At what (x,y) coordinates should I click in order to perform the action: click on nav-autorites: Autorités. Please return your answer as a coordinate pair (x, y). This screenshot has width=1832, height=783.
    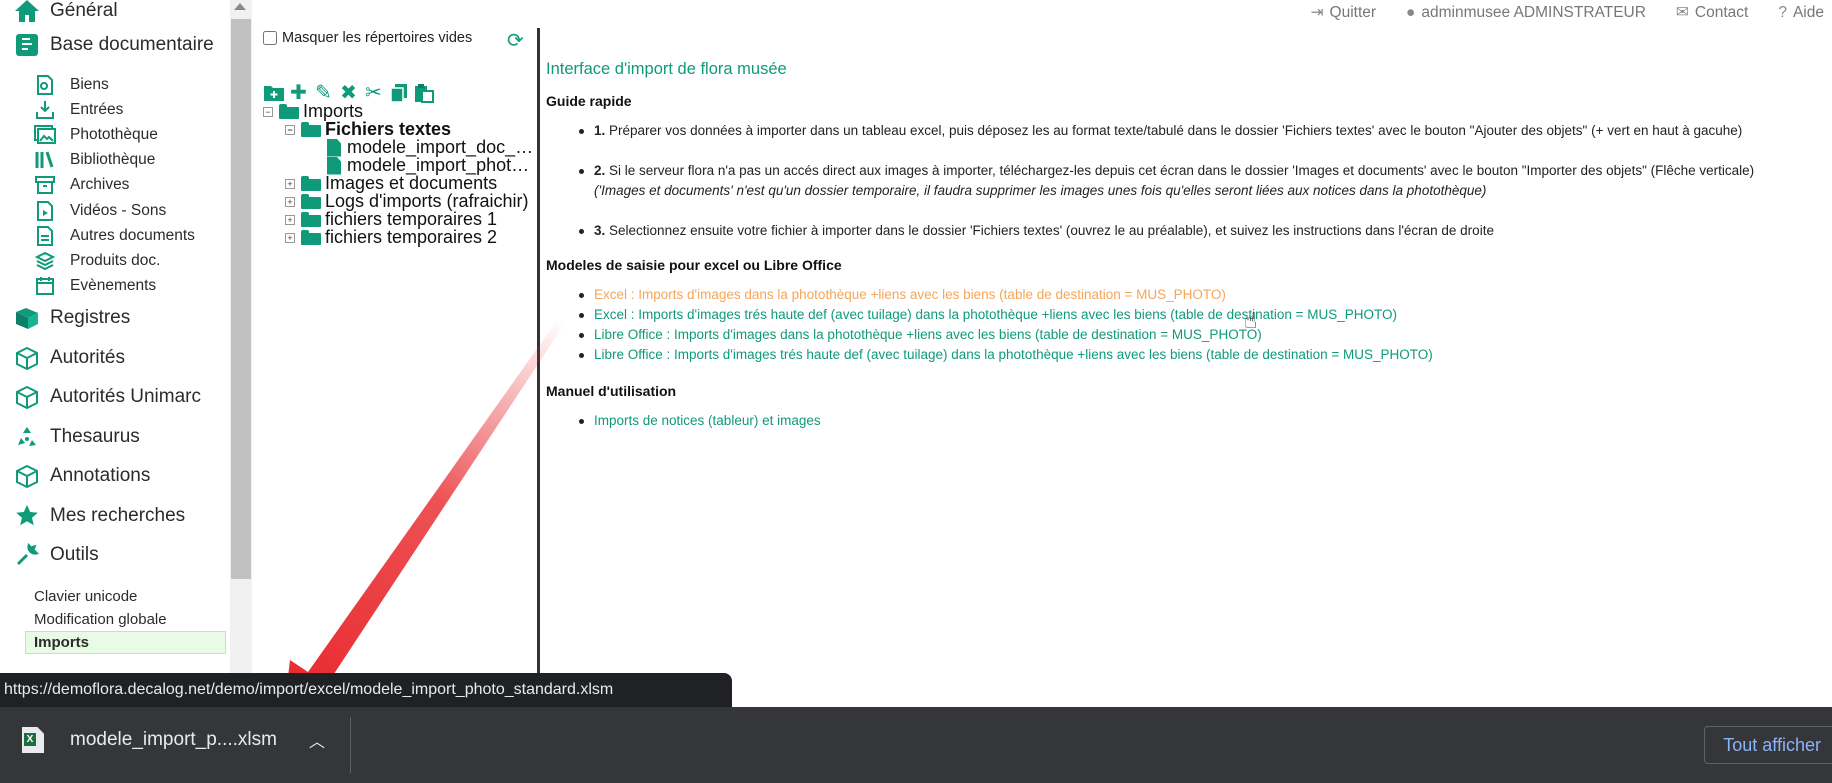
    Looking at the image, I should click on (115, 358).